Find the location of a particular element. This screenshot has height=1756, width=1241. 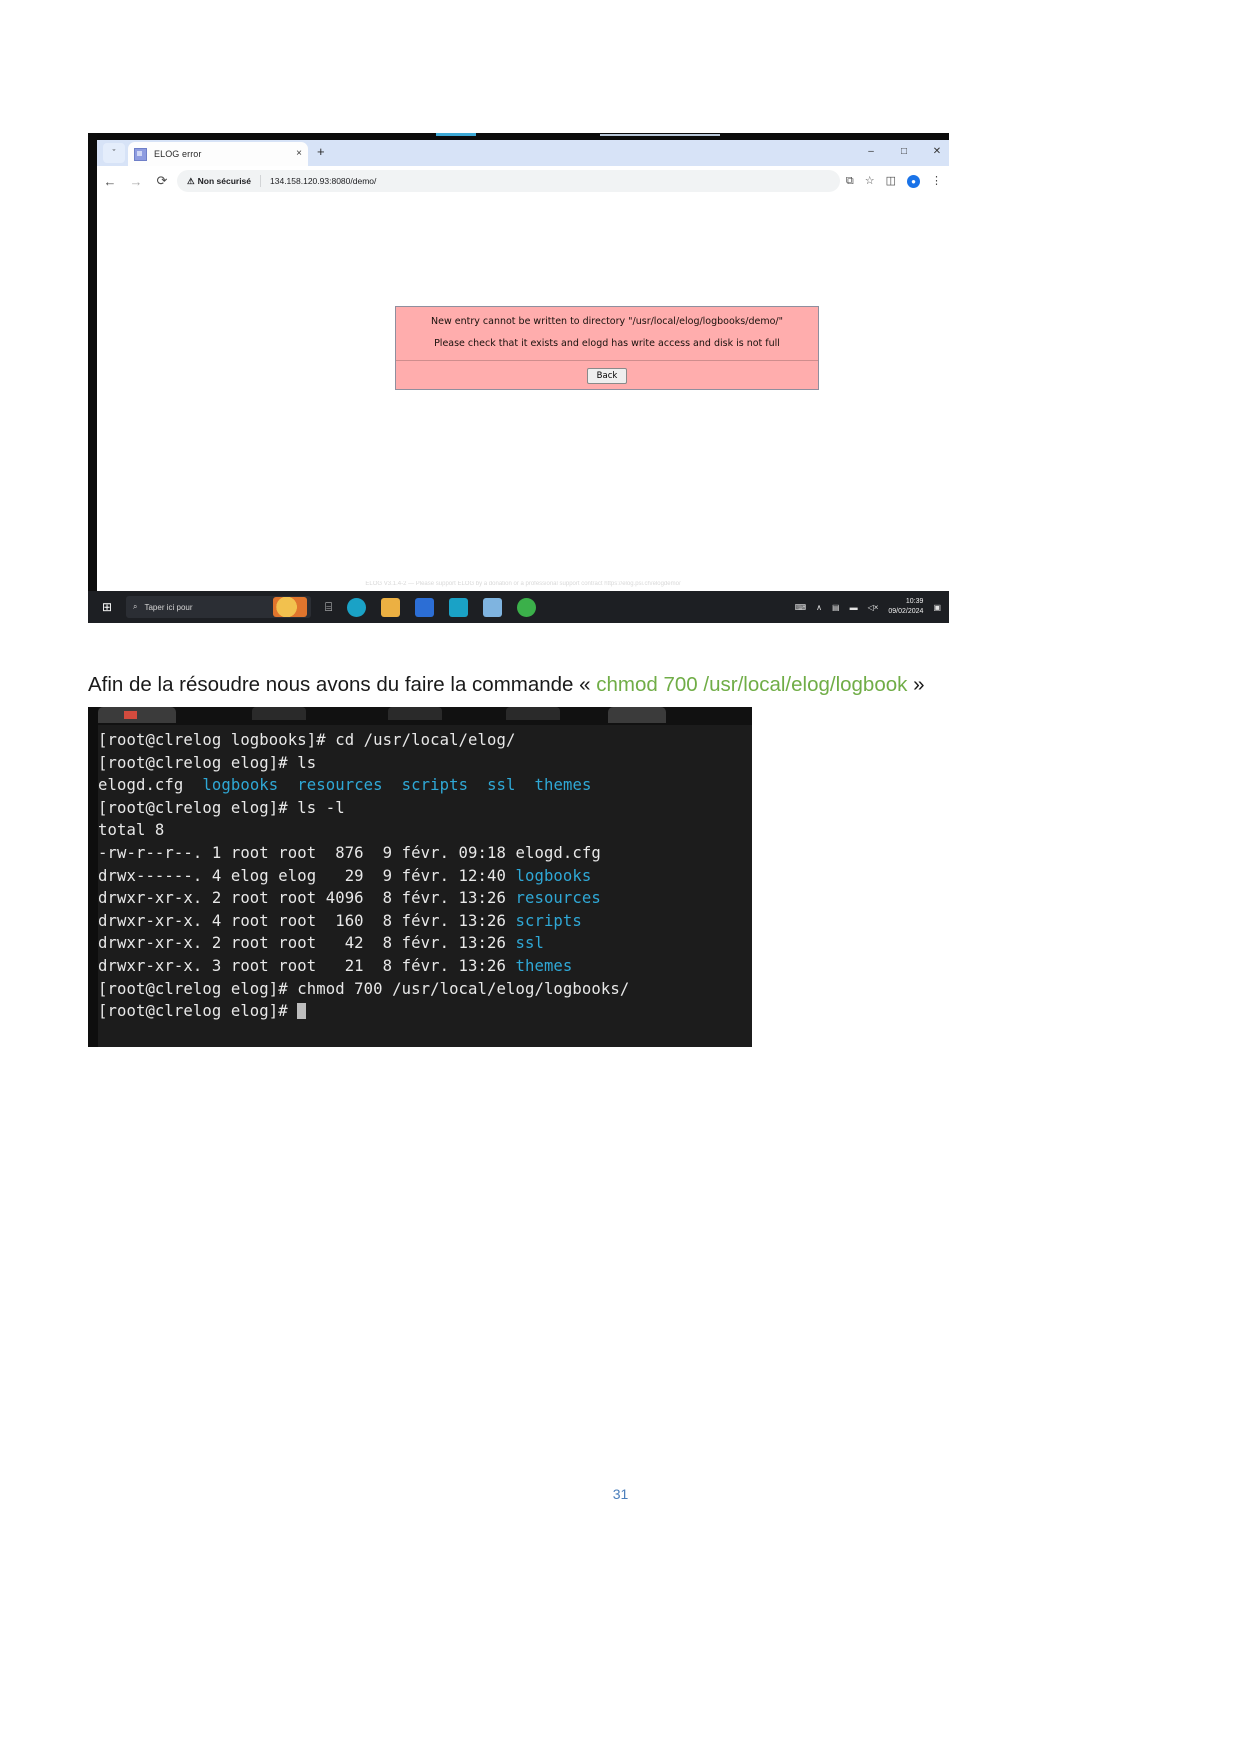

photos-icon is located at coordinates (493, 607).